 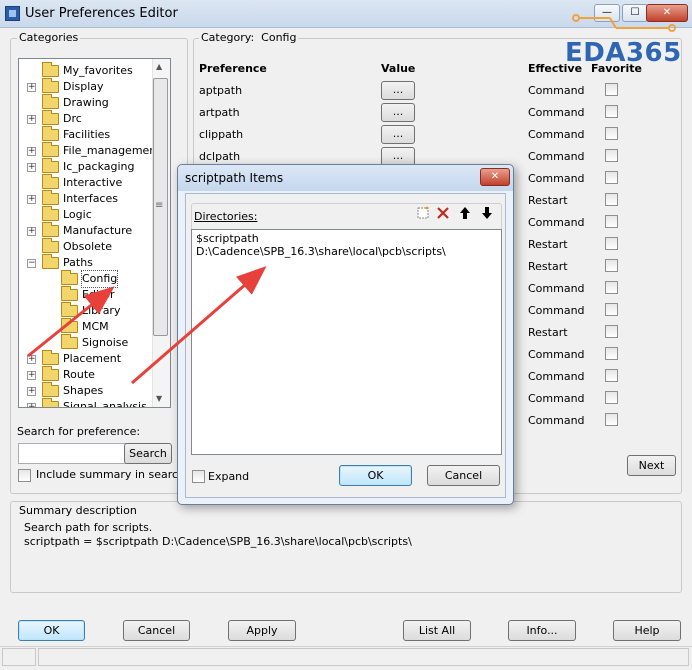 I want to click on scroll-down-icon: ▼, so click(x=159, y=398).